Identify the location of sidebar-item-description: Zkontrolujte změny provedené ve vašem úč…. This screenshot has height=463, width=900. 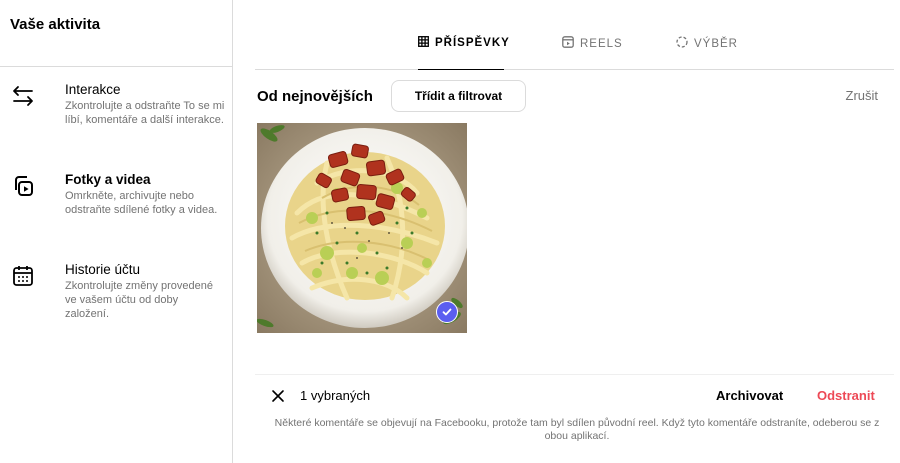
(139, 300).